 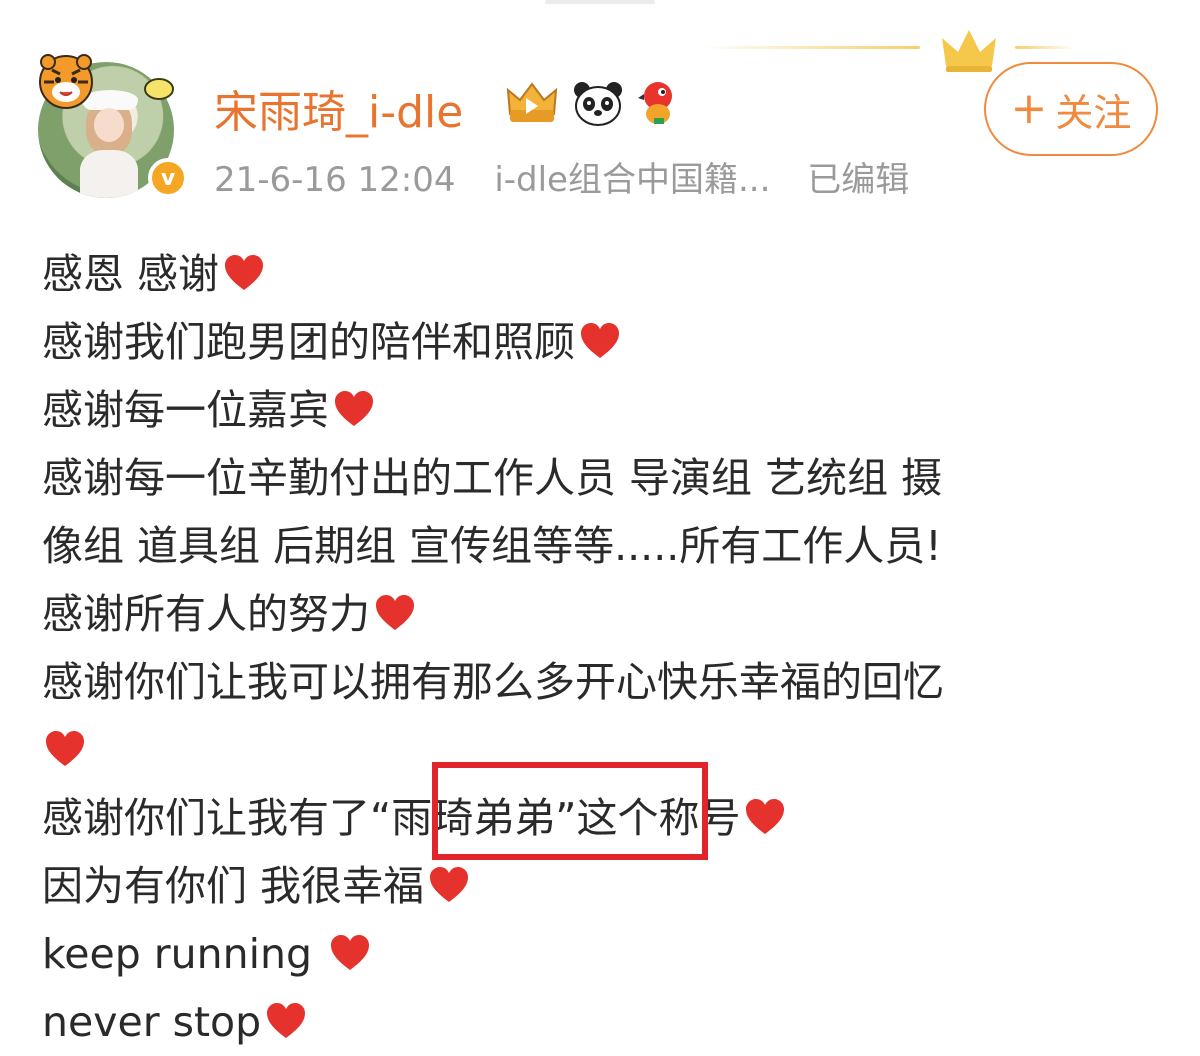 I want to click on leaf-sticker-icon, so click(x=159, y=89).